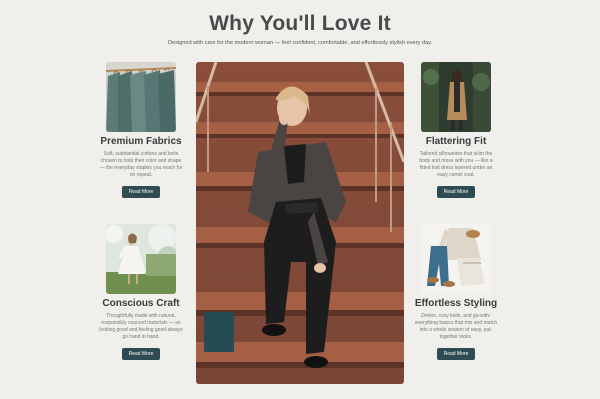 This screenshot has height=399, width=600. Describe the element at coordinates (141, 97) in the screenshot. I see `clothing-rack-photo` at that location.